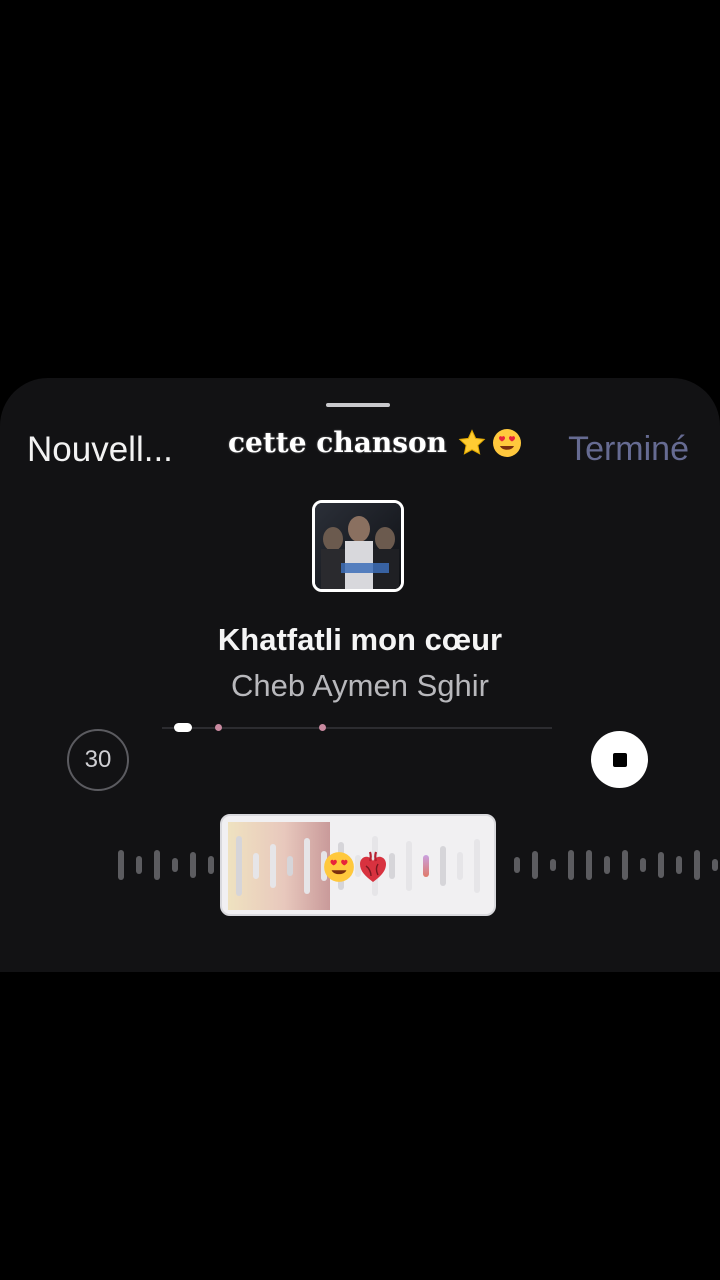 Image resolution: width=720 pixels, height=1280 pixels. Describe the element at coordinates (183, 727) in the screenshot. I see `progress-knob` at that location.